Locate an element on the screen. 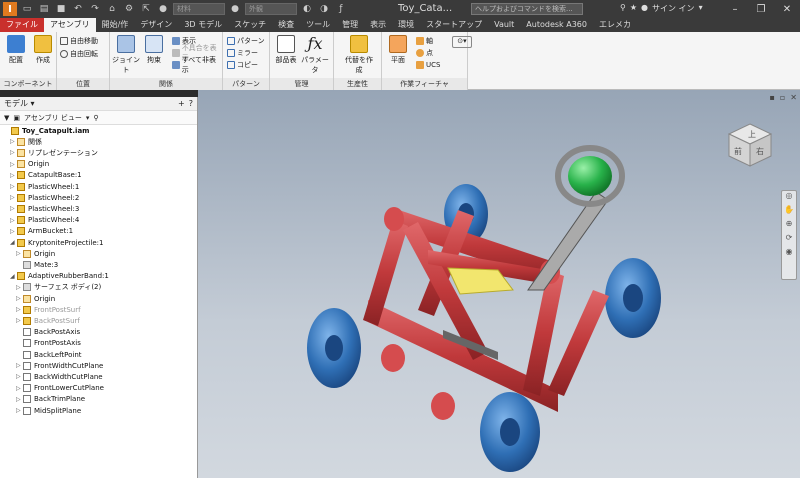  browser-title: モデル ▾ is located at coordinates (19, 103).